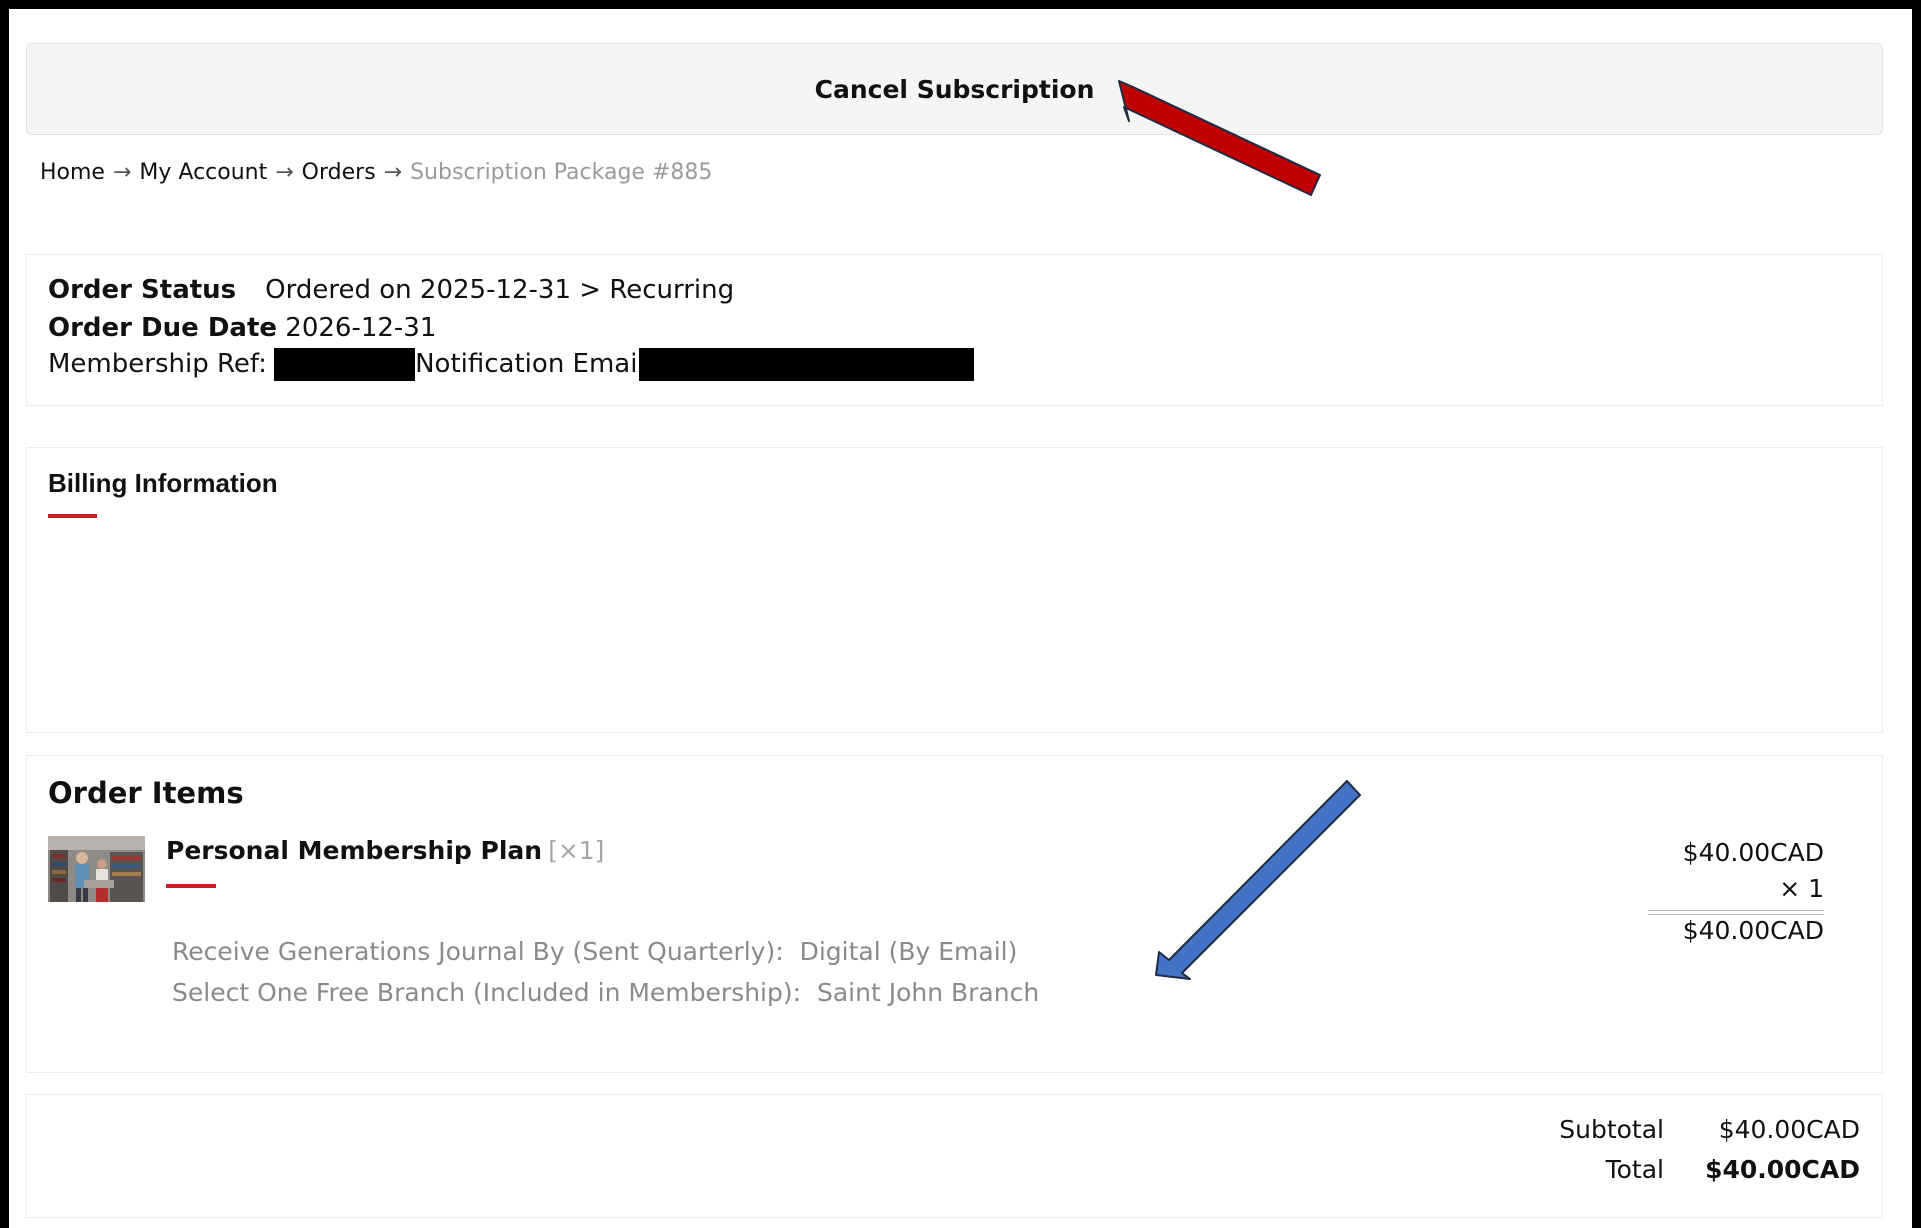 This screenshot has width=1921, height=1228. What do you see at coordinates (534, 364) in the screenshot?
I see `notification-email-label: Notification Email:` at bounding box center [534, 364].